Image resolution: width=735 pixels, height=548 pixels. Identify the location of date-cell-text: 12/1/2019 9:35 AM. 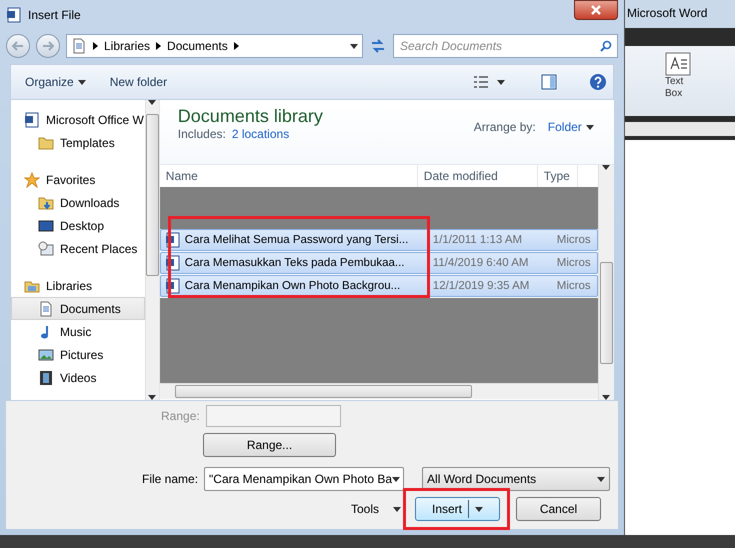
(481, 286).